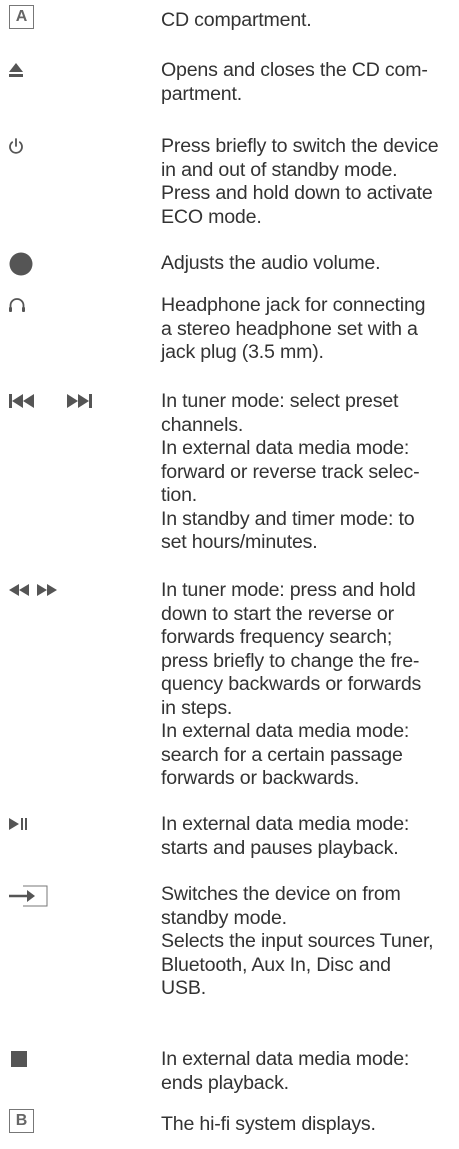 Image resolution: width=459 pixels, height=1149 pixels. Describe the element at coordinates (21, 17) in the screenshot. I see `boxed-letter-a-icon: A` at that location.